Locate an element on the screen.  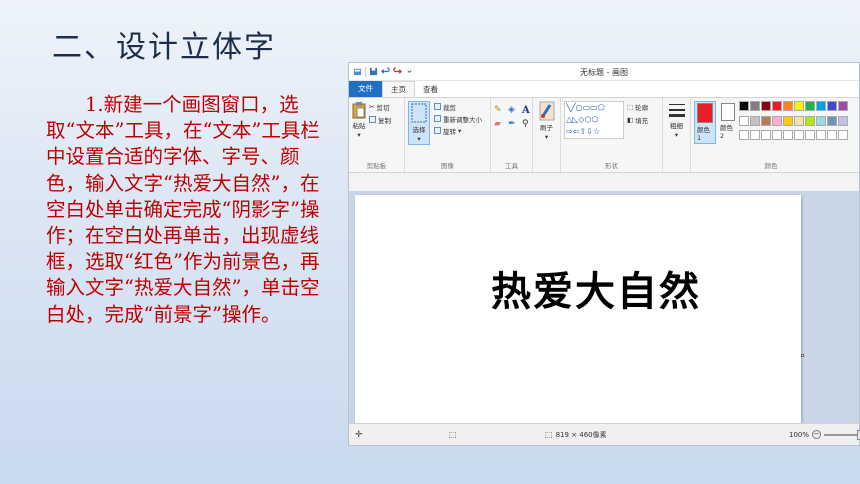
copy-icon is located at coordinates (372, 119).